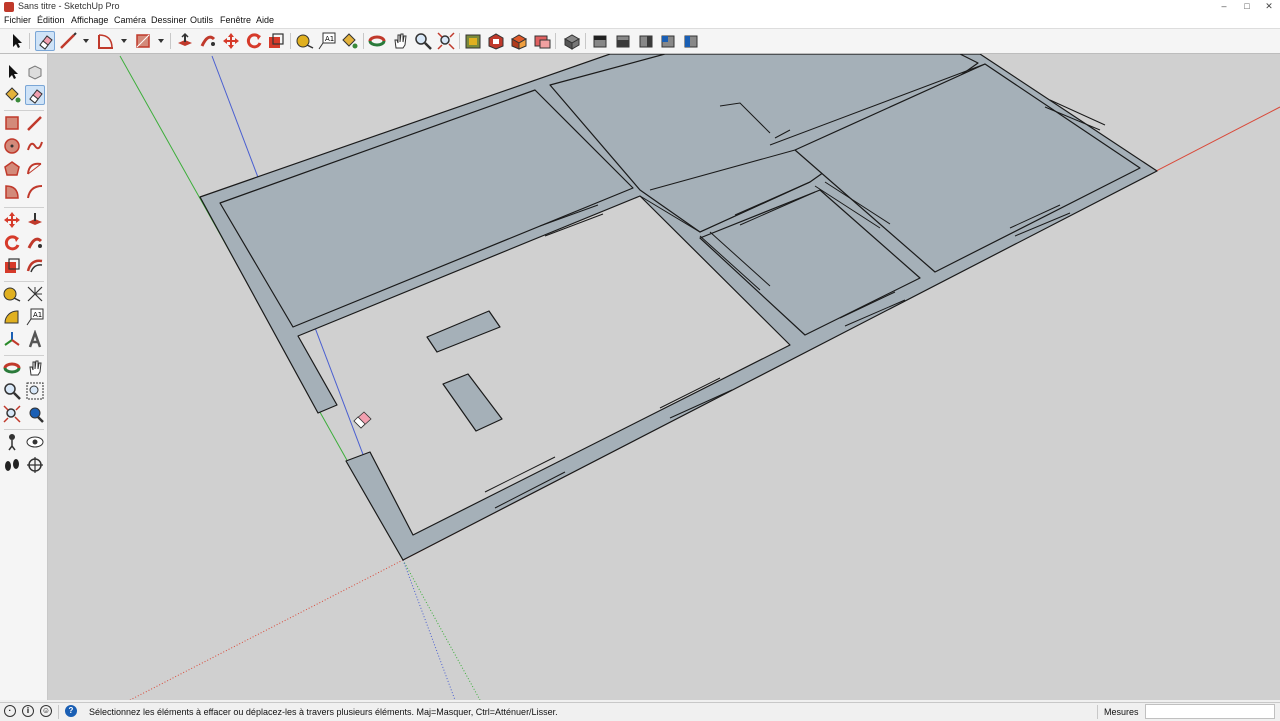  I want to click on iso-view-icon, so click(572, 41).